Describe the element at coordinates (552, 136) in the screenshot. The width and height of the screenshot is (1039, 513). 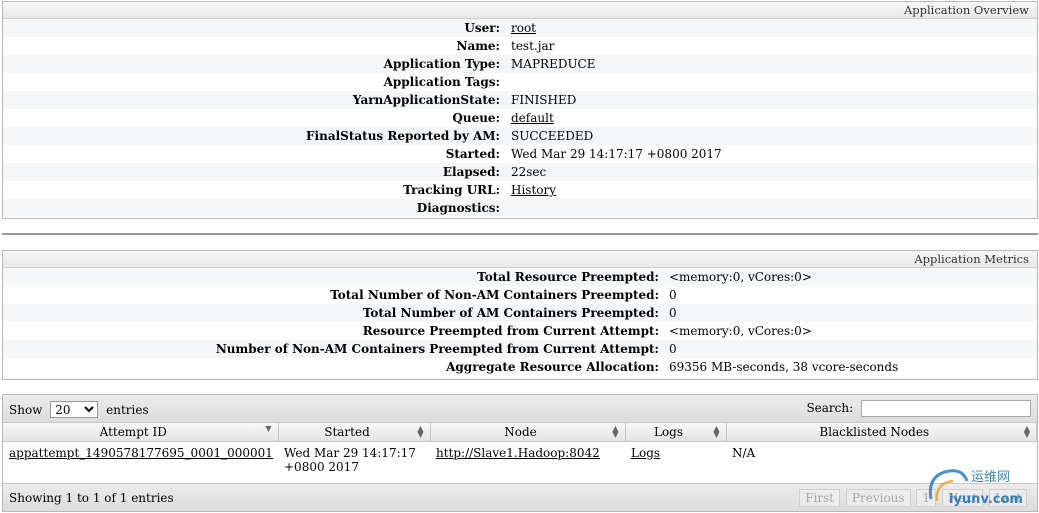
I see `info-value: SUCCEEDED` at that location.